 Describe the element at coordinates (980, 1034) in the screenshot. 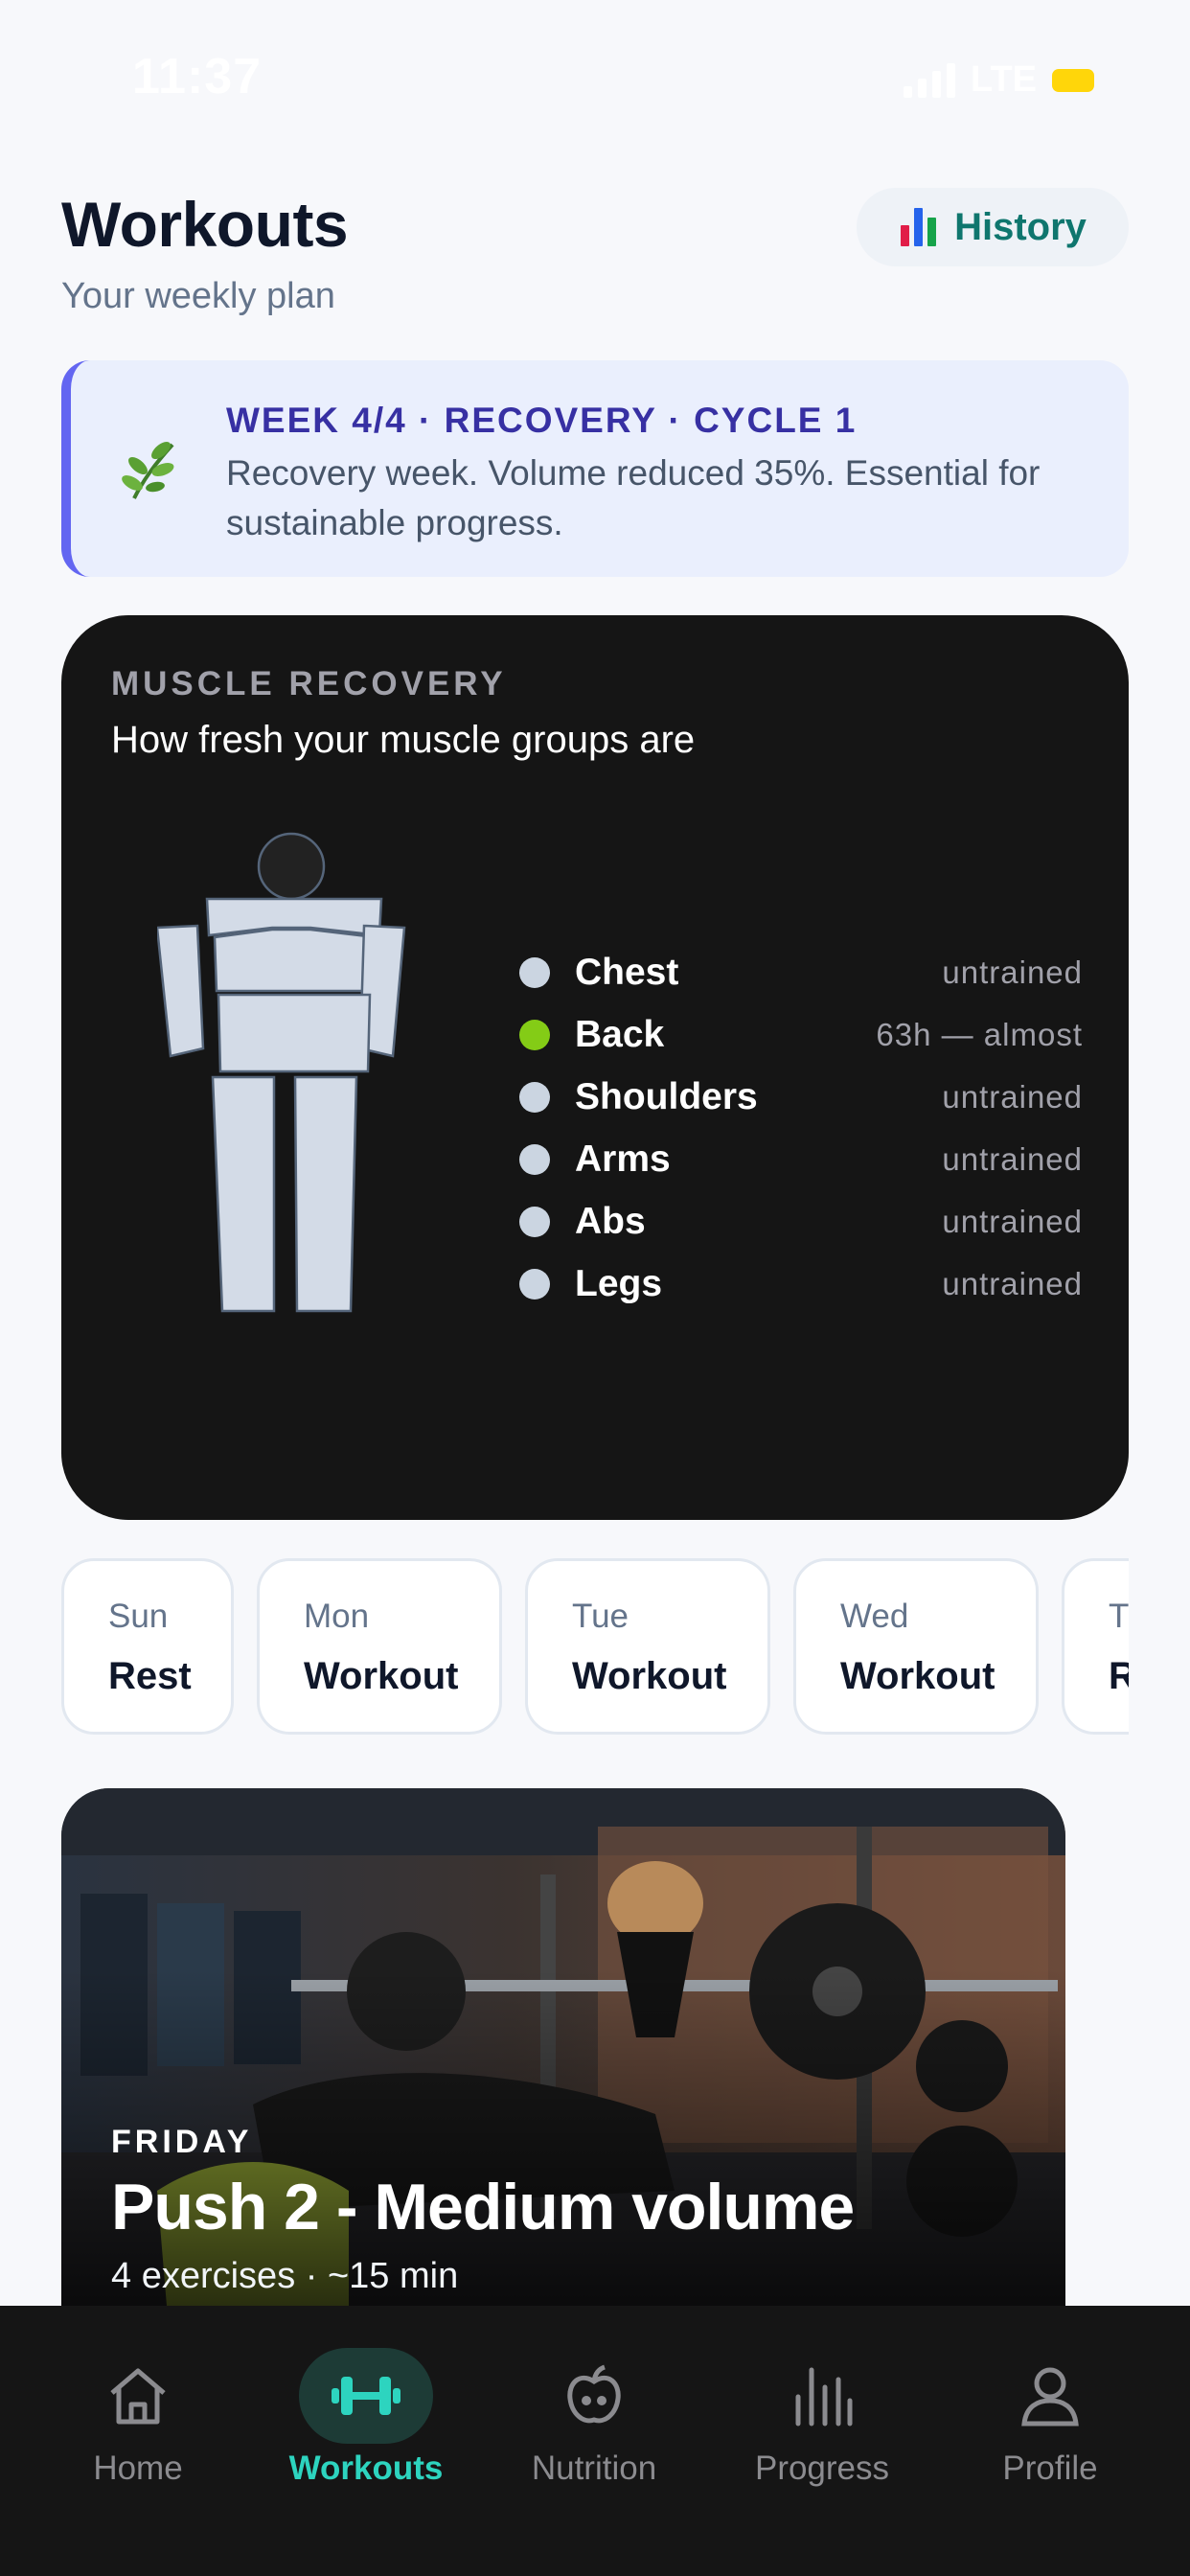

I see `muscle-status: 63h — almost` at that location.